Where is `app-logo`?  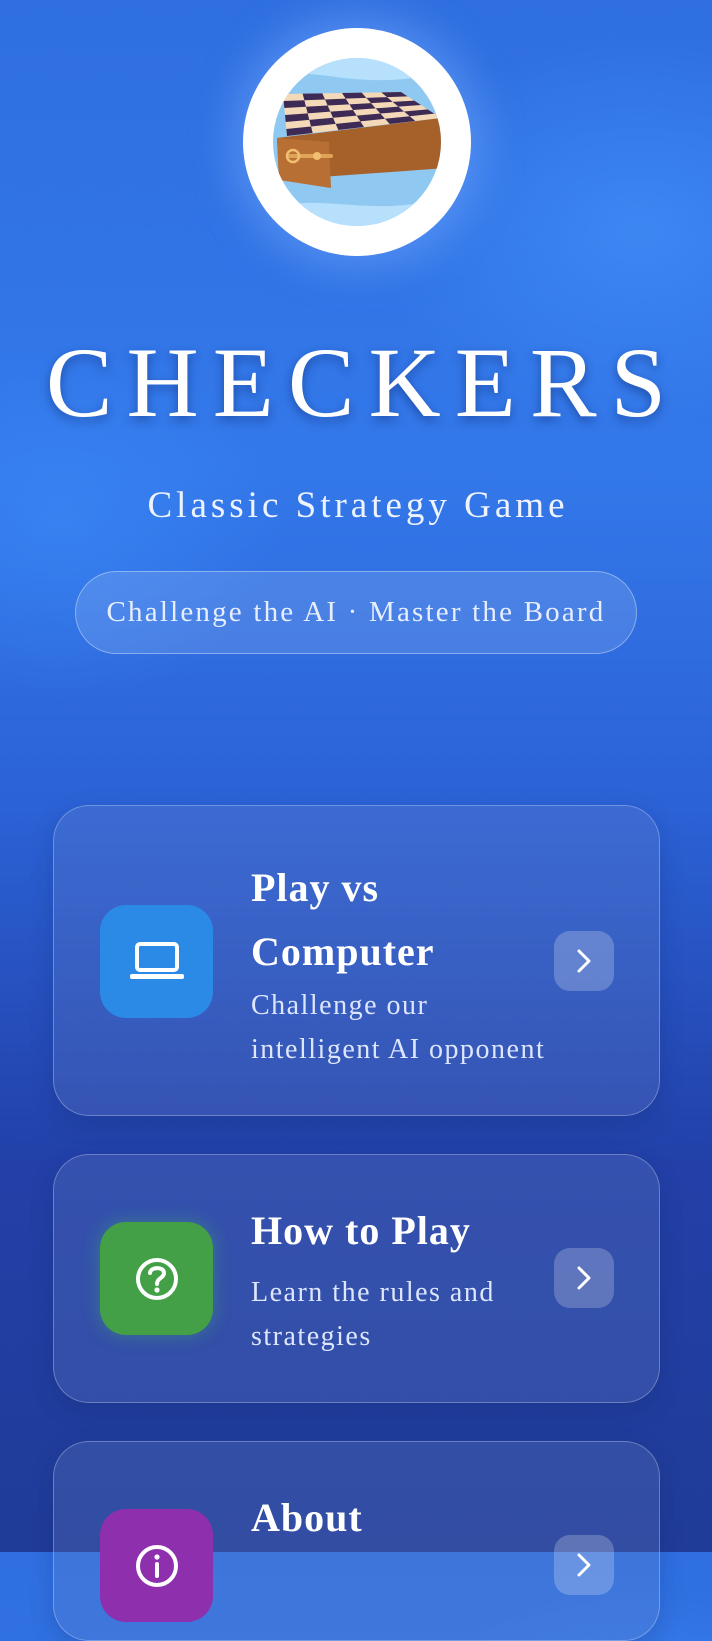 app-logo is located at coordinates (357, 142).